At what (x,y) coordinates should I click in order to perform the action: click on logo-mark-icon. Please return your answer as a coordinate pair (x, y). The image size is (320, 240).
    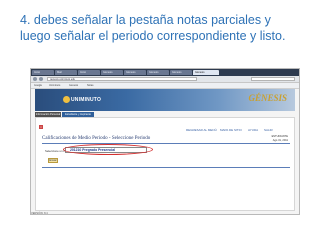
    Looking at the image, I should click on (66, 99).